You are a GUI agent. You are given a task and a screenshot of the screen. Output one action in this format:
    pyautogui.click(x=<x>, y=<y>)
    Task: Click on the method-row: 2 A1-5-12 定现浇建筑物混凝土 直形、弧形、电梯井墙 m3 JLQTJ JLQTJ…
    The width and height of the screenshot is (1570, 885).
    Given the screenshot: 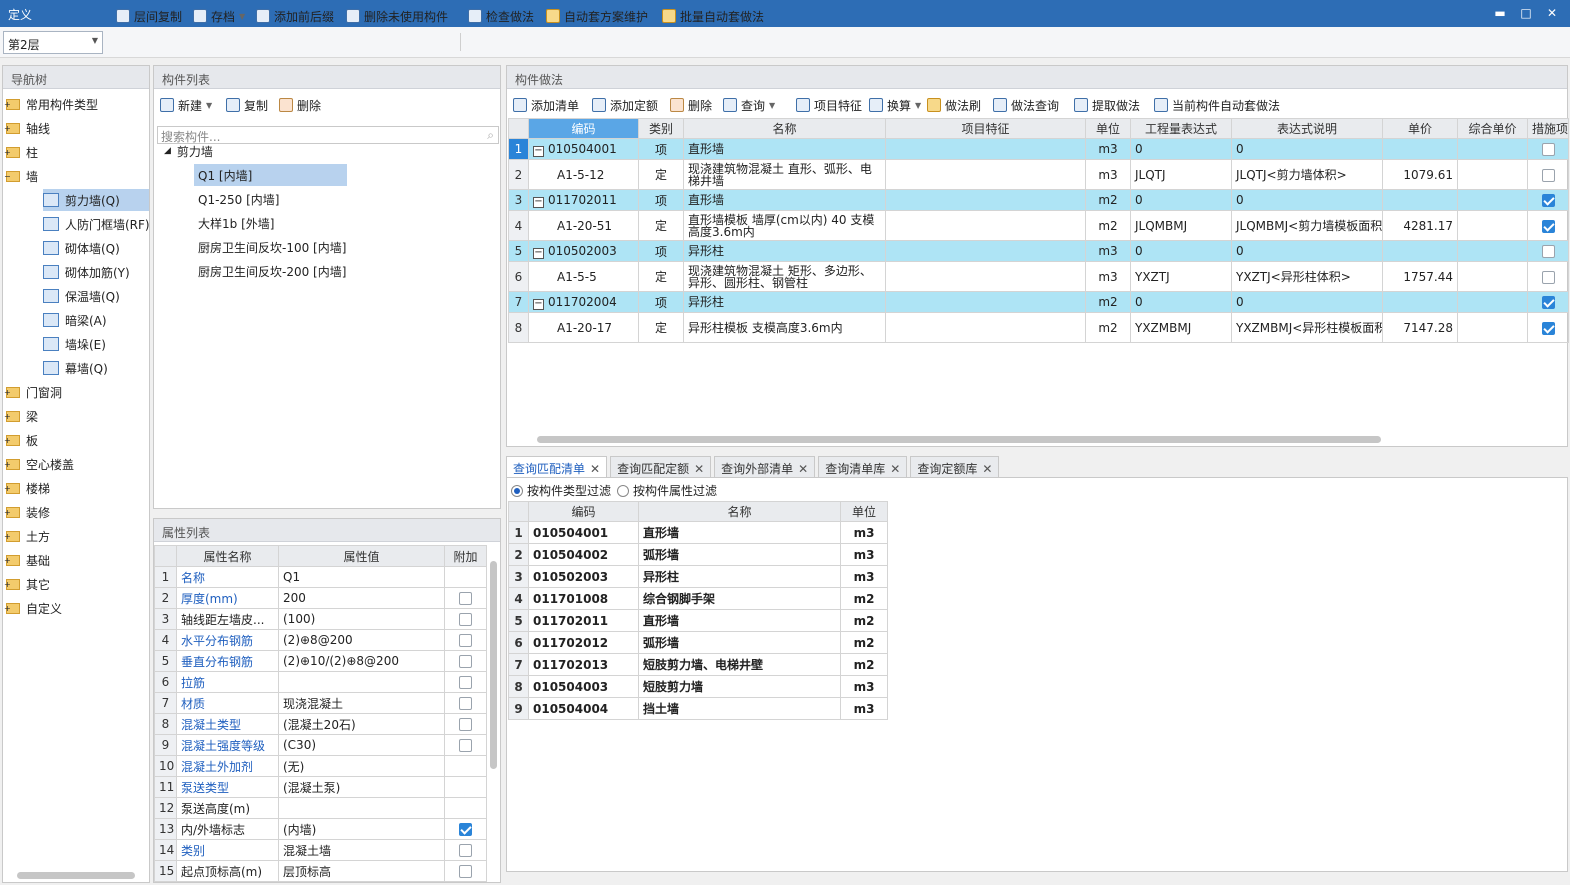 What is the action you would take?
    pyautogui.click(x=1038, y=174)
    